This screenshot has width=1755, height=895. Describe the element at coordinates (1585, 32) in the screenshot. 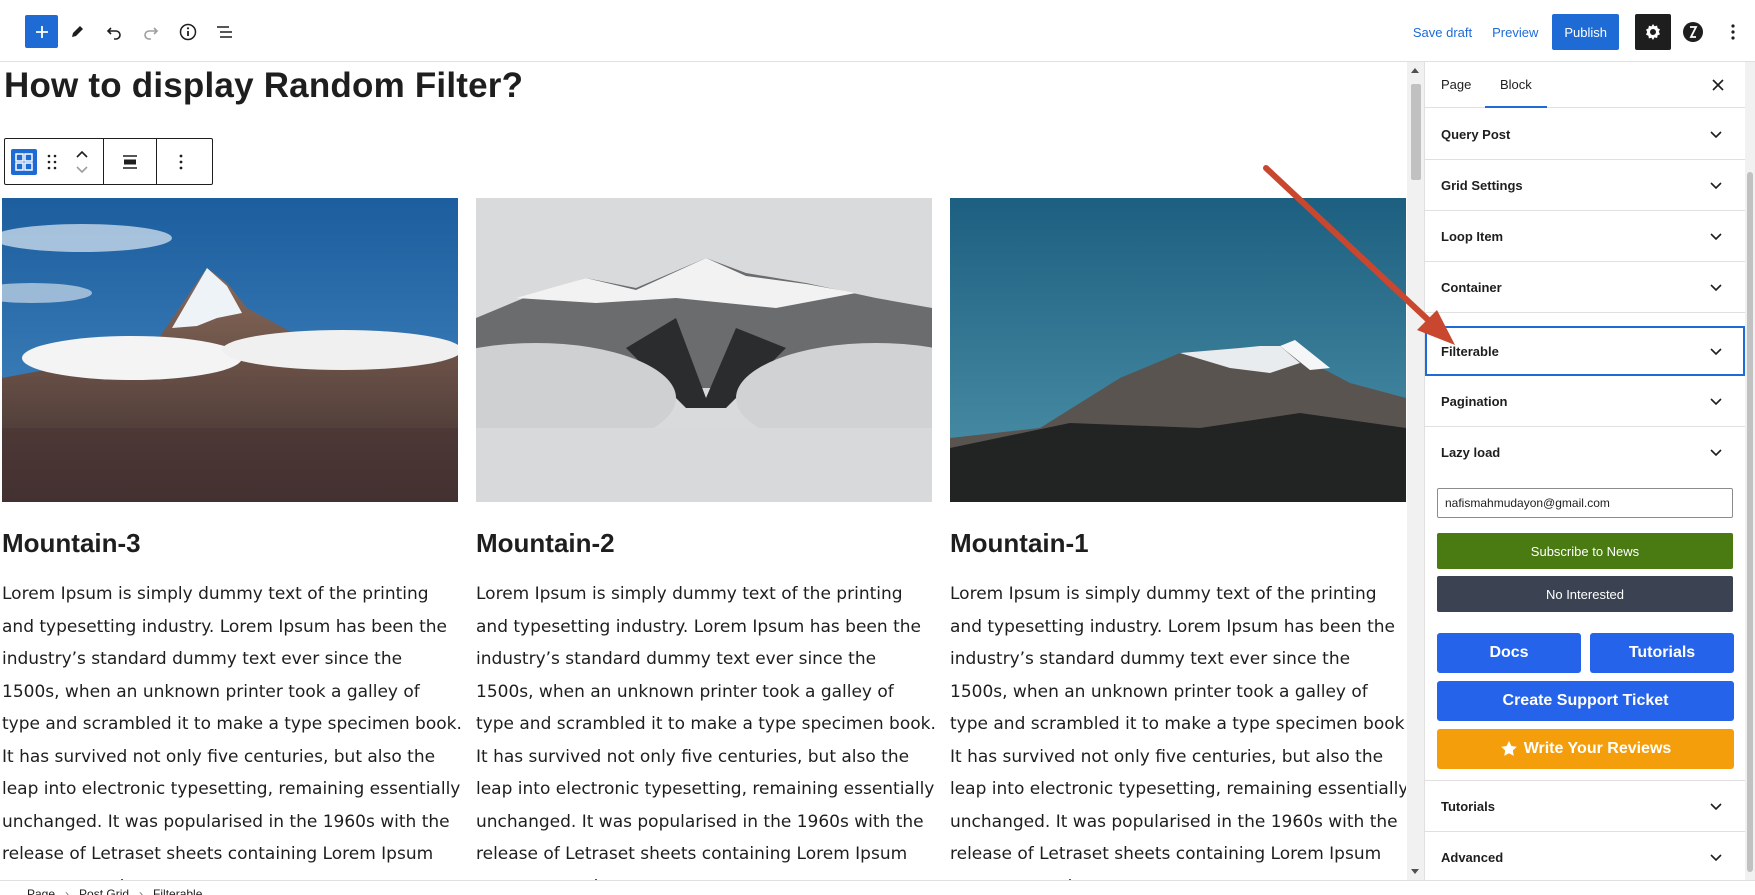

I see `publish-button: Publish` at that location.